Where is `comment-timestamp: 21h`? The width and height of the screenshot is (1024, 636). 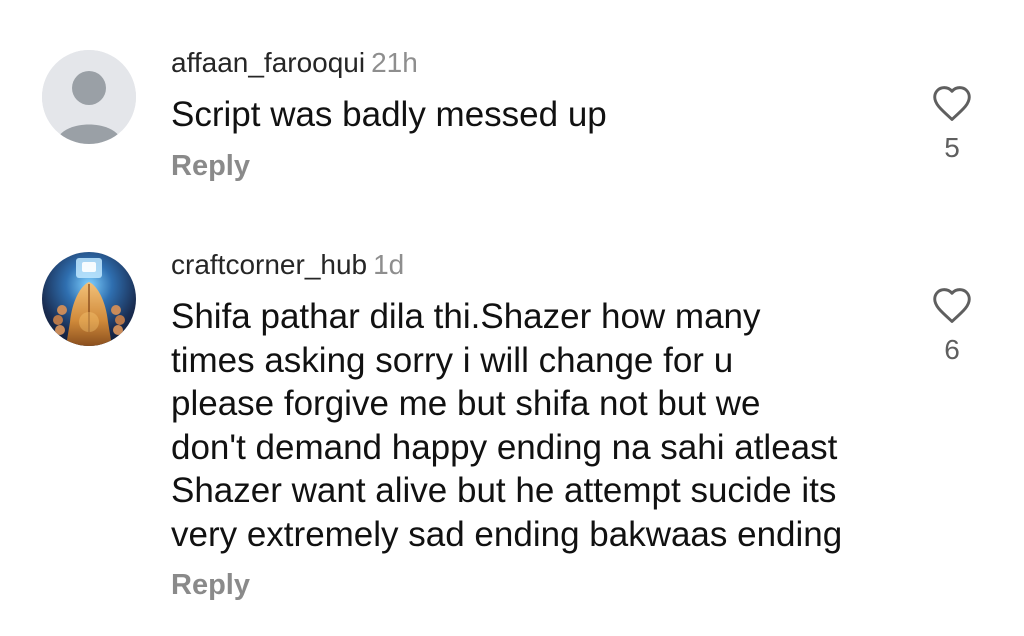 comment-timestamp: 21h is located at coordinates (394, 62).